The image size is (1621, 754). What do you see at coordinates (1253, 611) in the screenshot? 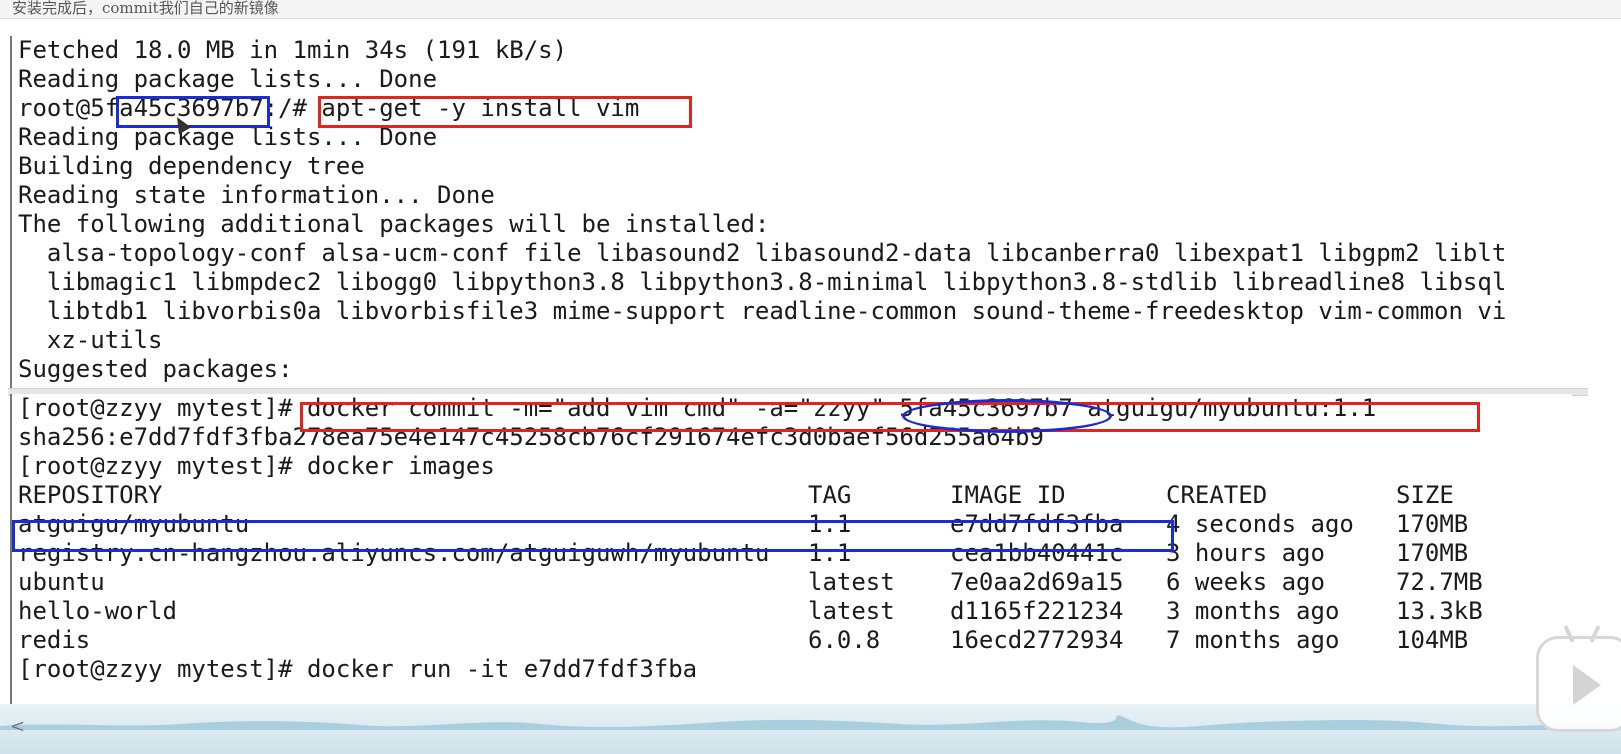
I see `table-cell-created: 3 months ago` at bounding box center [1253, 611].